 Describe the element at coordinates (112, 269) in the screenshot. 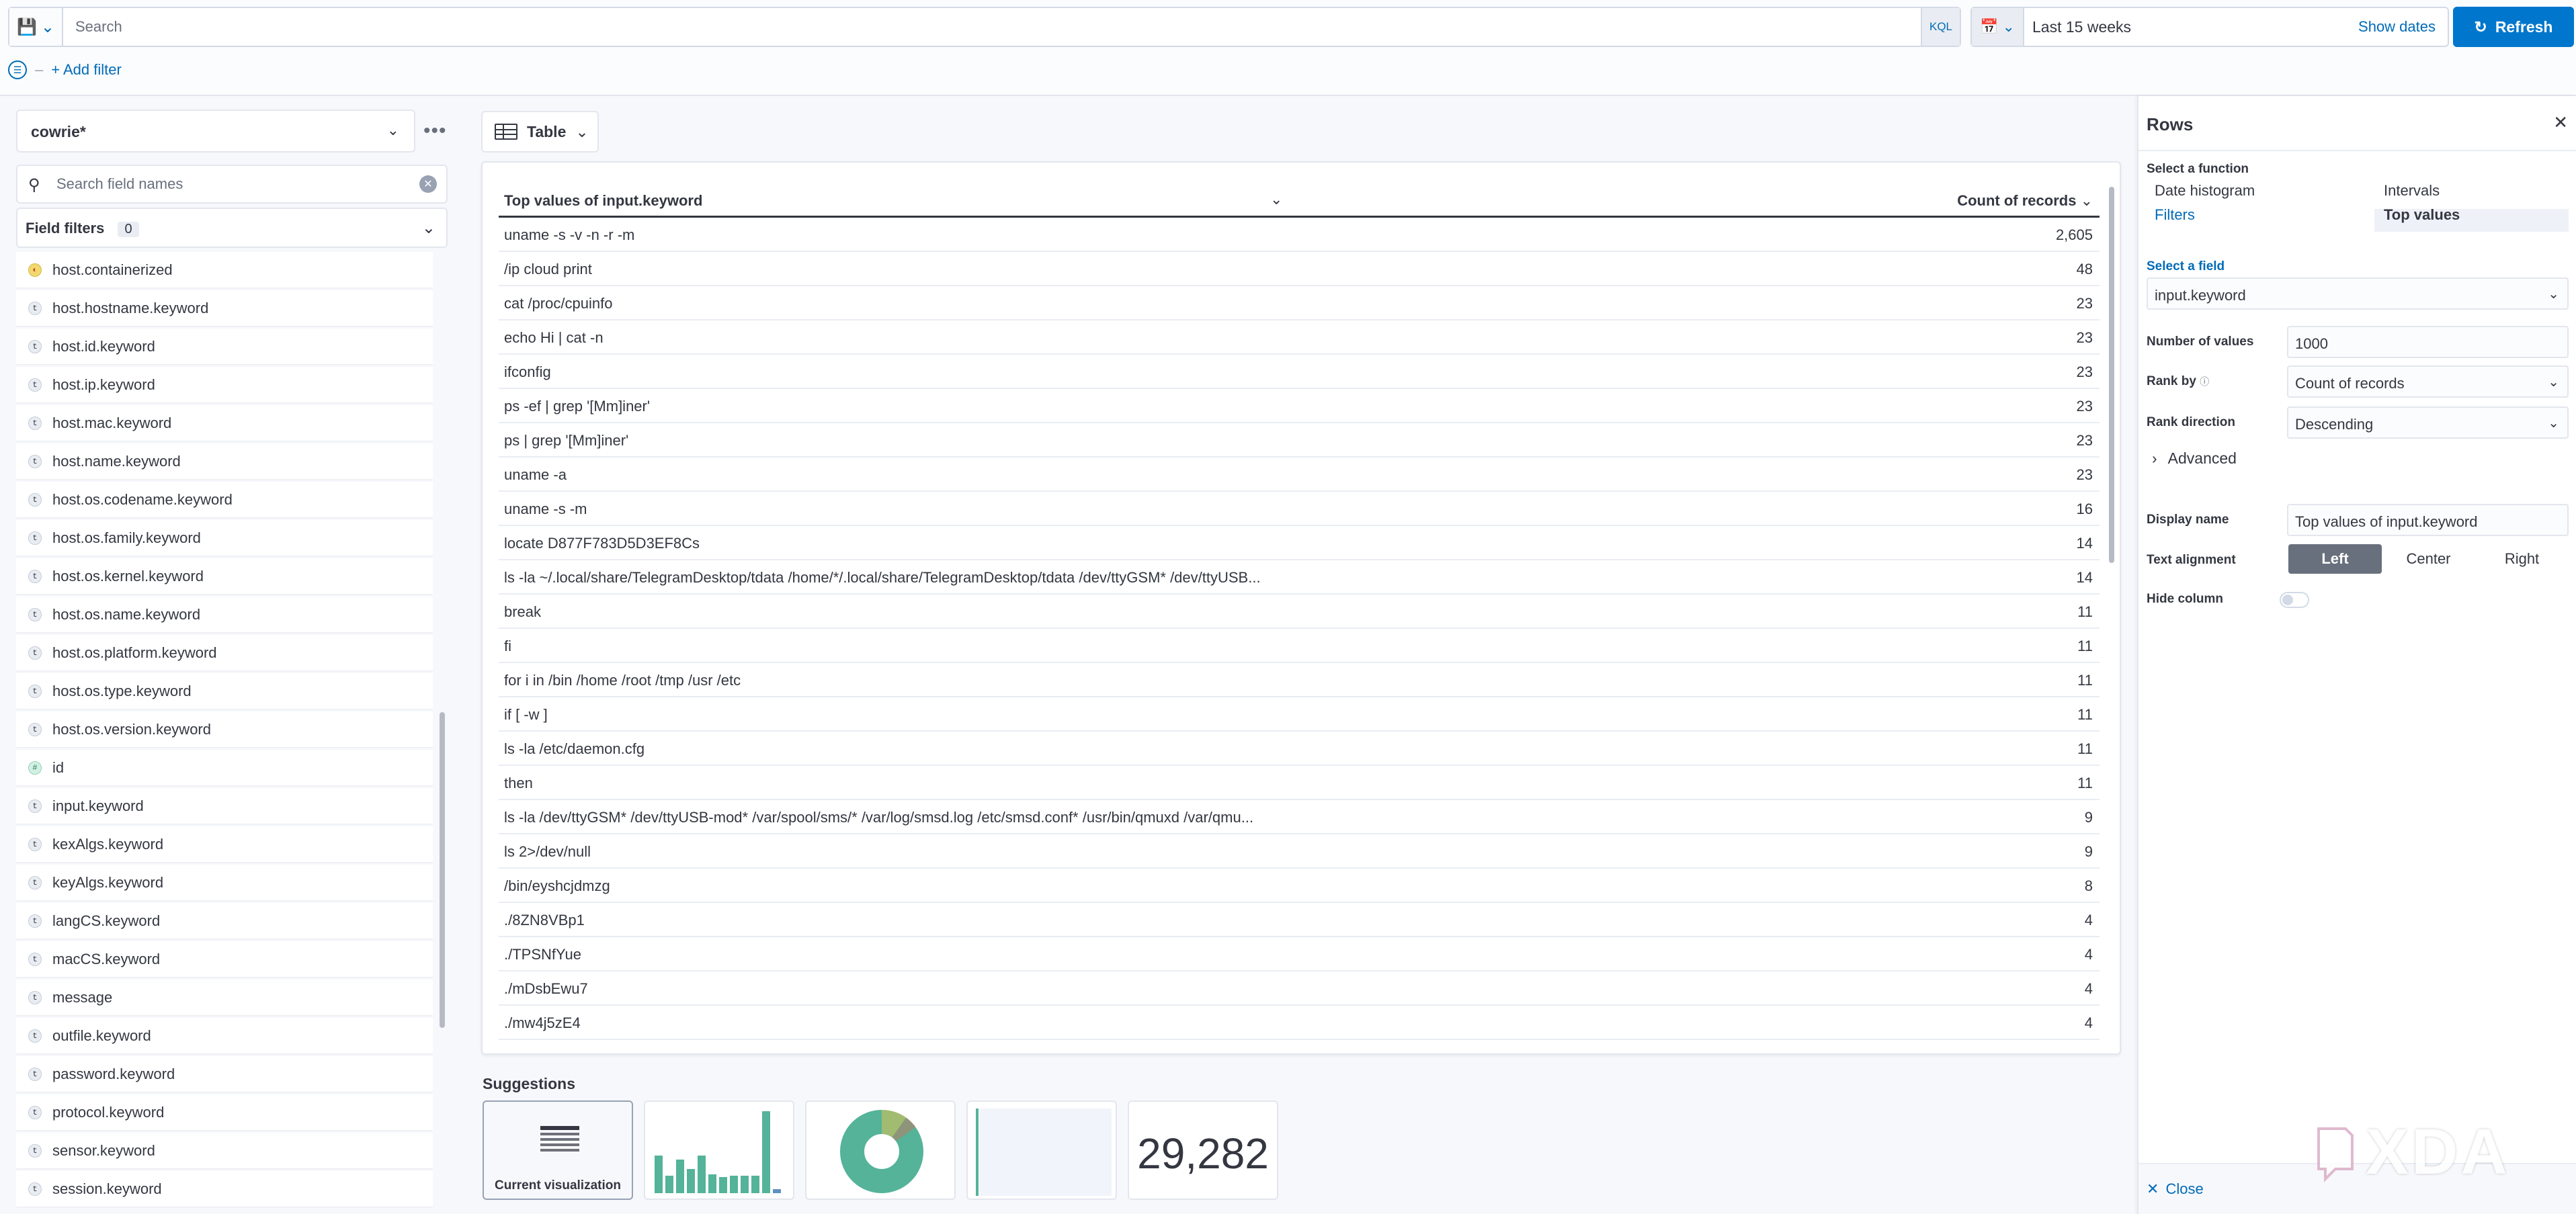

I see `field-name: host.containerized` at that location.